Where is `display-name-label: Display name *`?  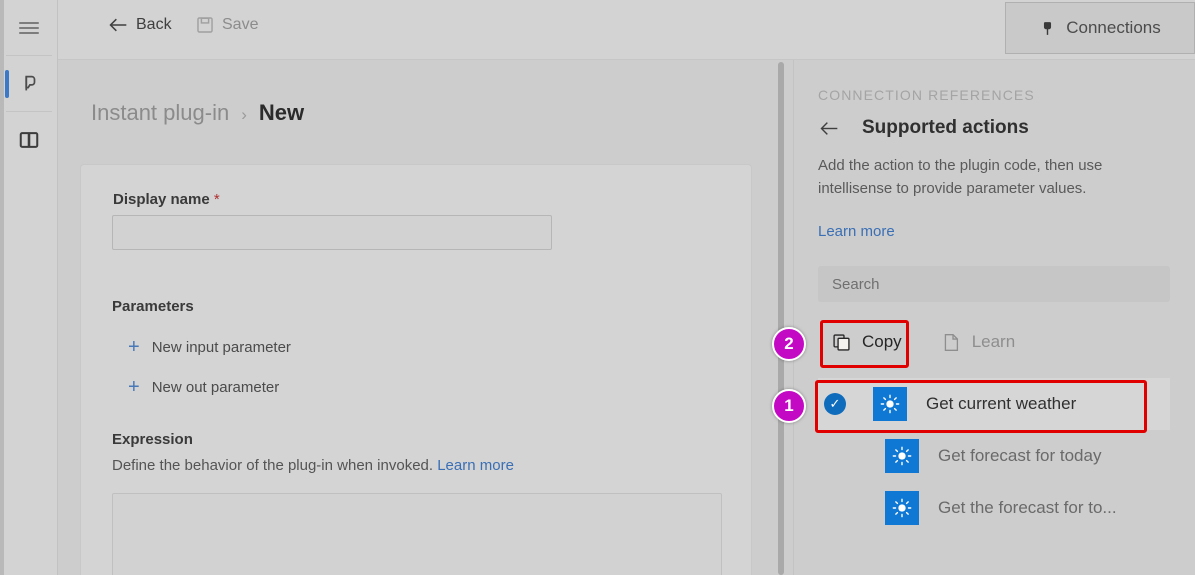
display-name-label: Display name * is located at coordinates (166, 199).